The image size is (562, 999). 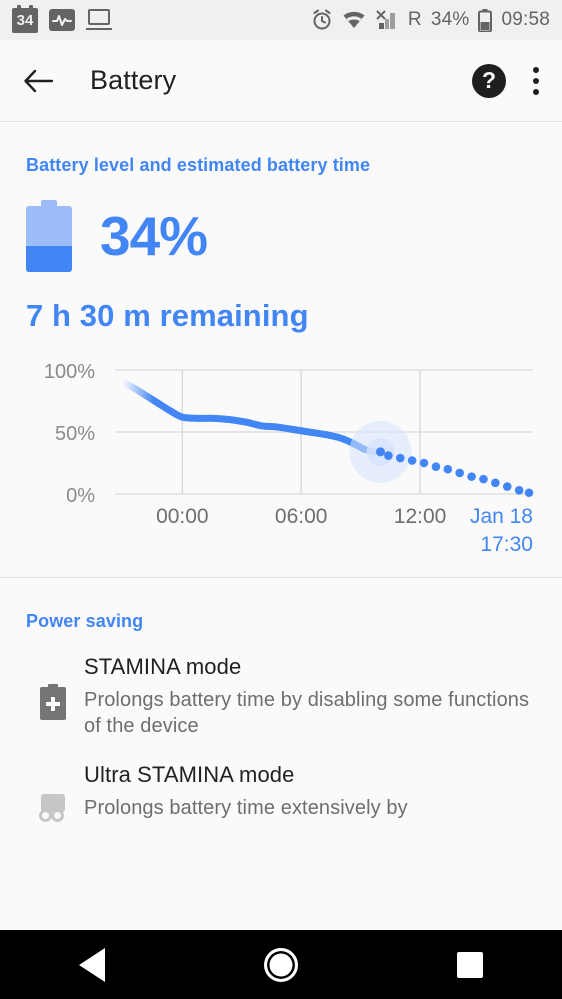 What do you see at coordinates (485, 20) in the screenshot?
I see `battery-icon` at bounding box center [485, 20].